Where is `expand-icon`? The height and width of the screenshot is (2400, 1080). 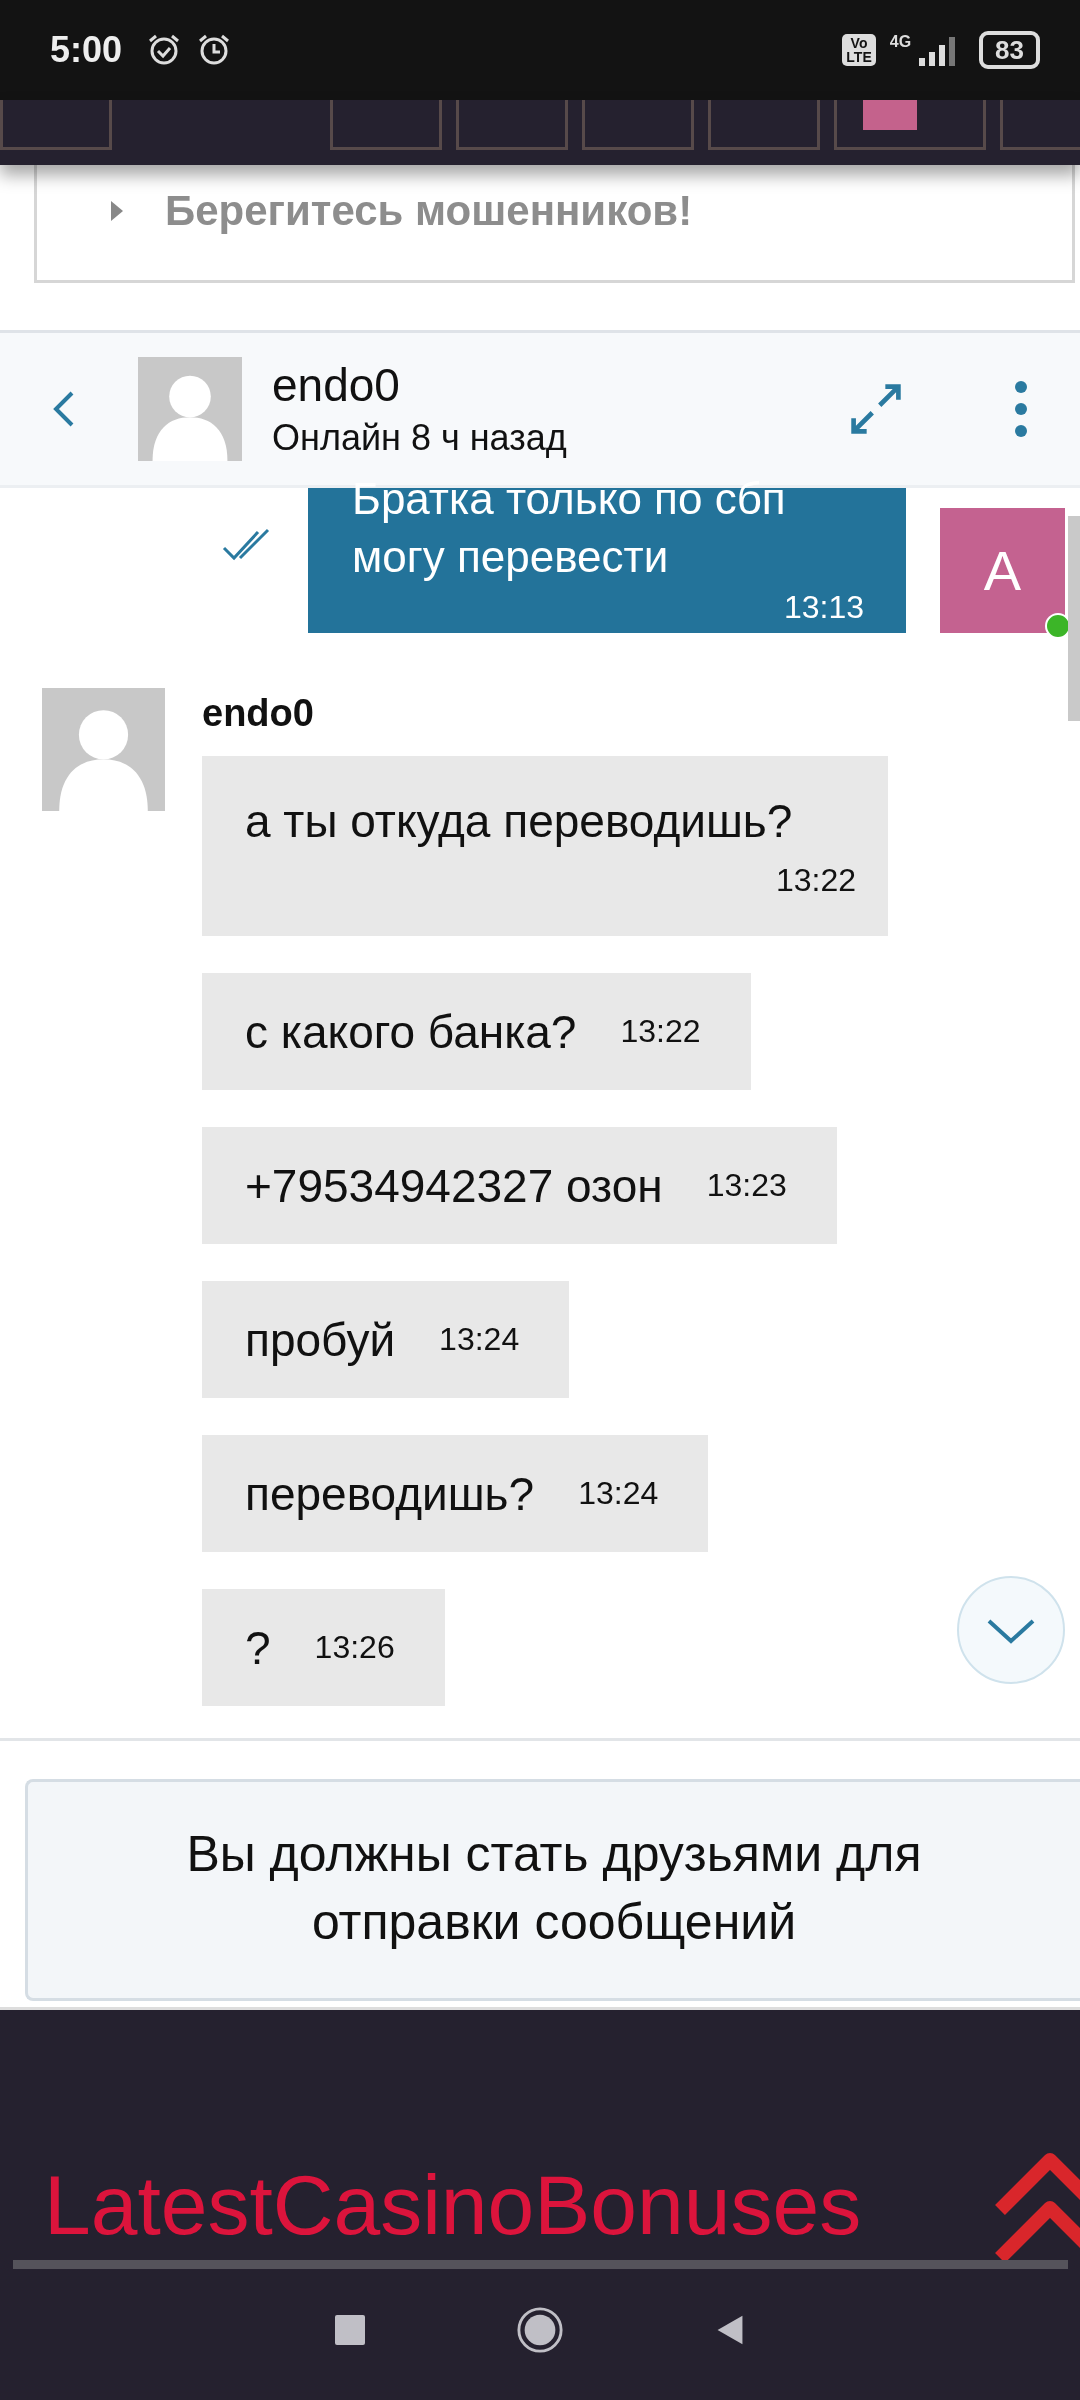
expand-icon is located at coordinates (876, 409).